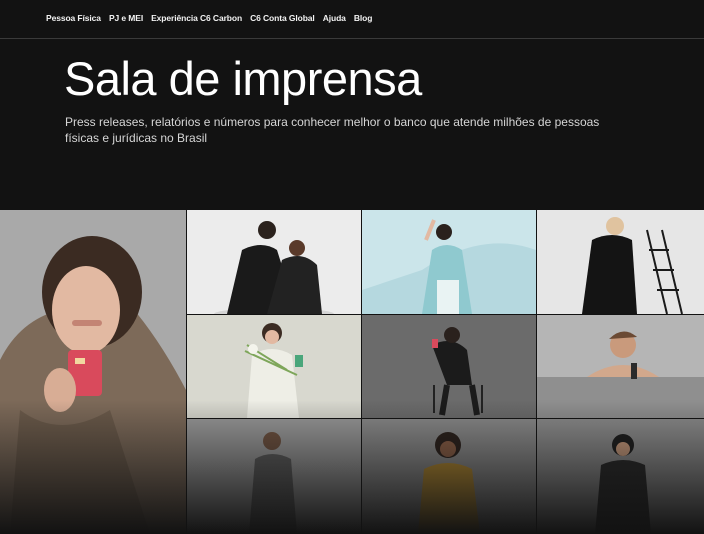  I want to click on photo-woman-chair, so click(449, 366).